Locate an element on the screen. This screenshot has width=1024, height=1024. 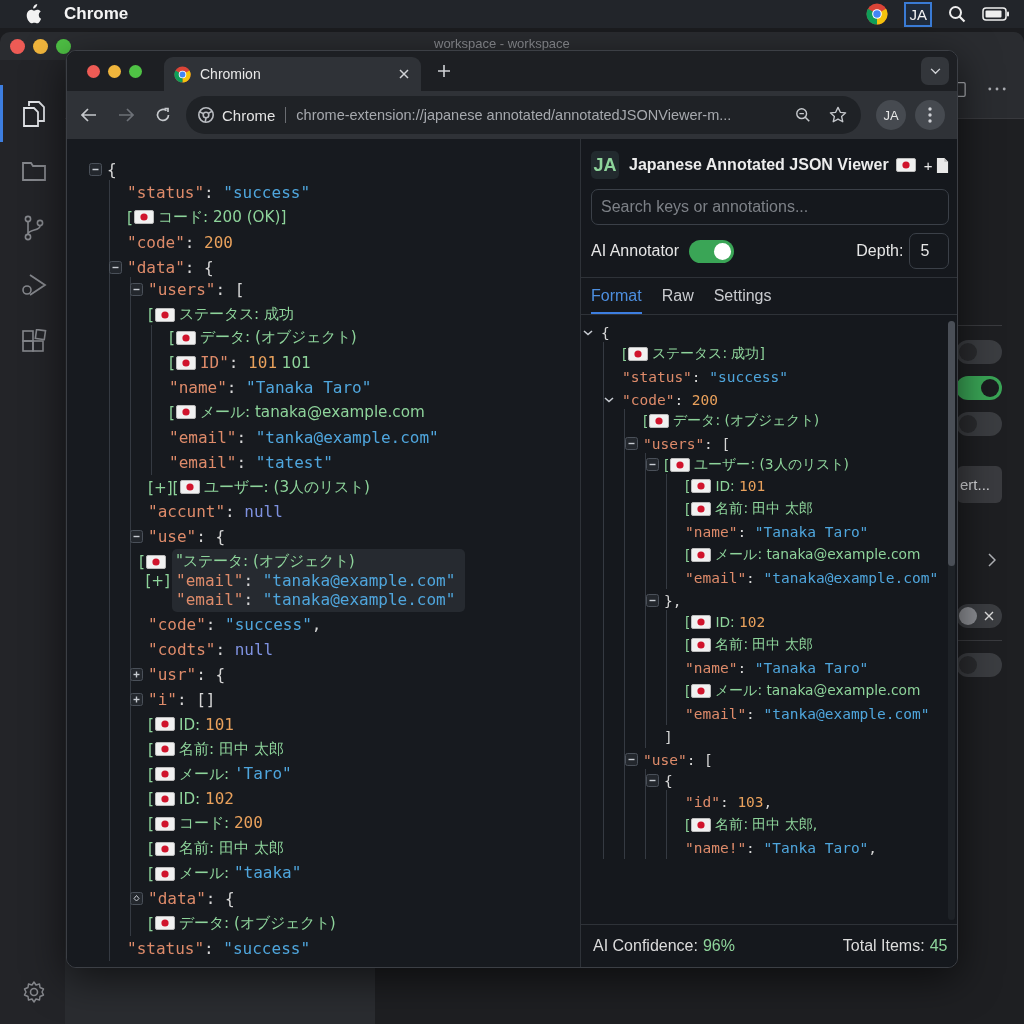
zoom-icon is located at coordinates (803, 115).